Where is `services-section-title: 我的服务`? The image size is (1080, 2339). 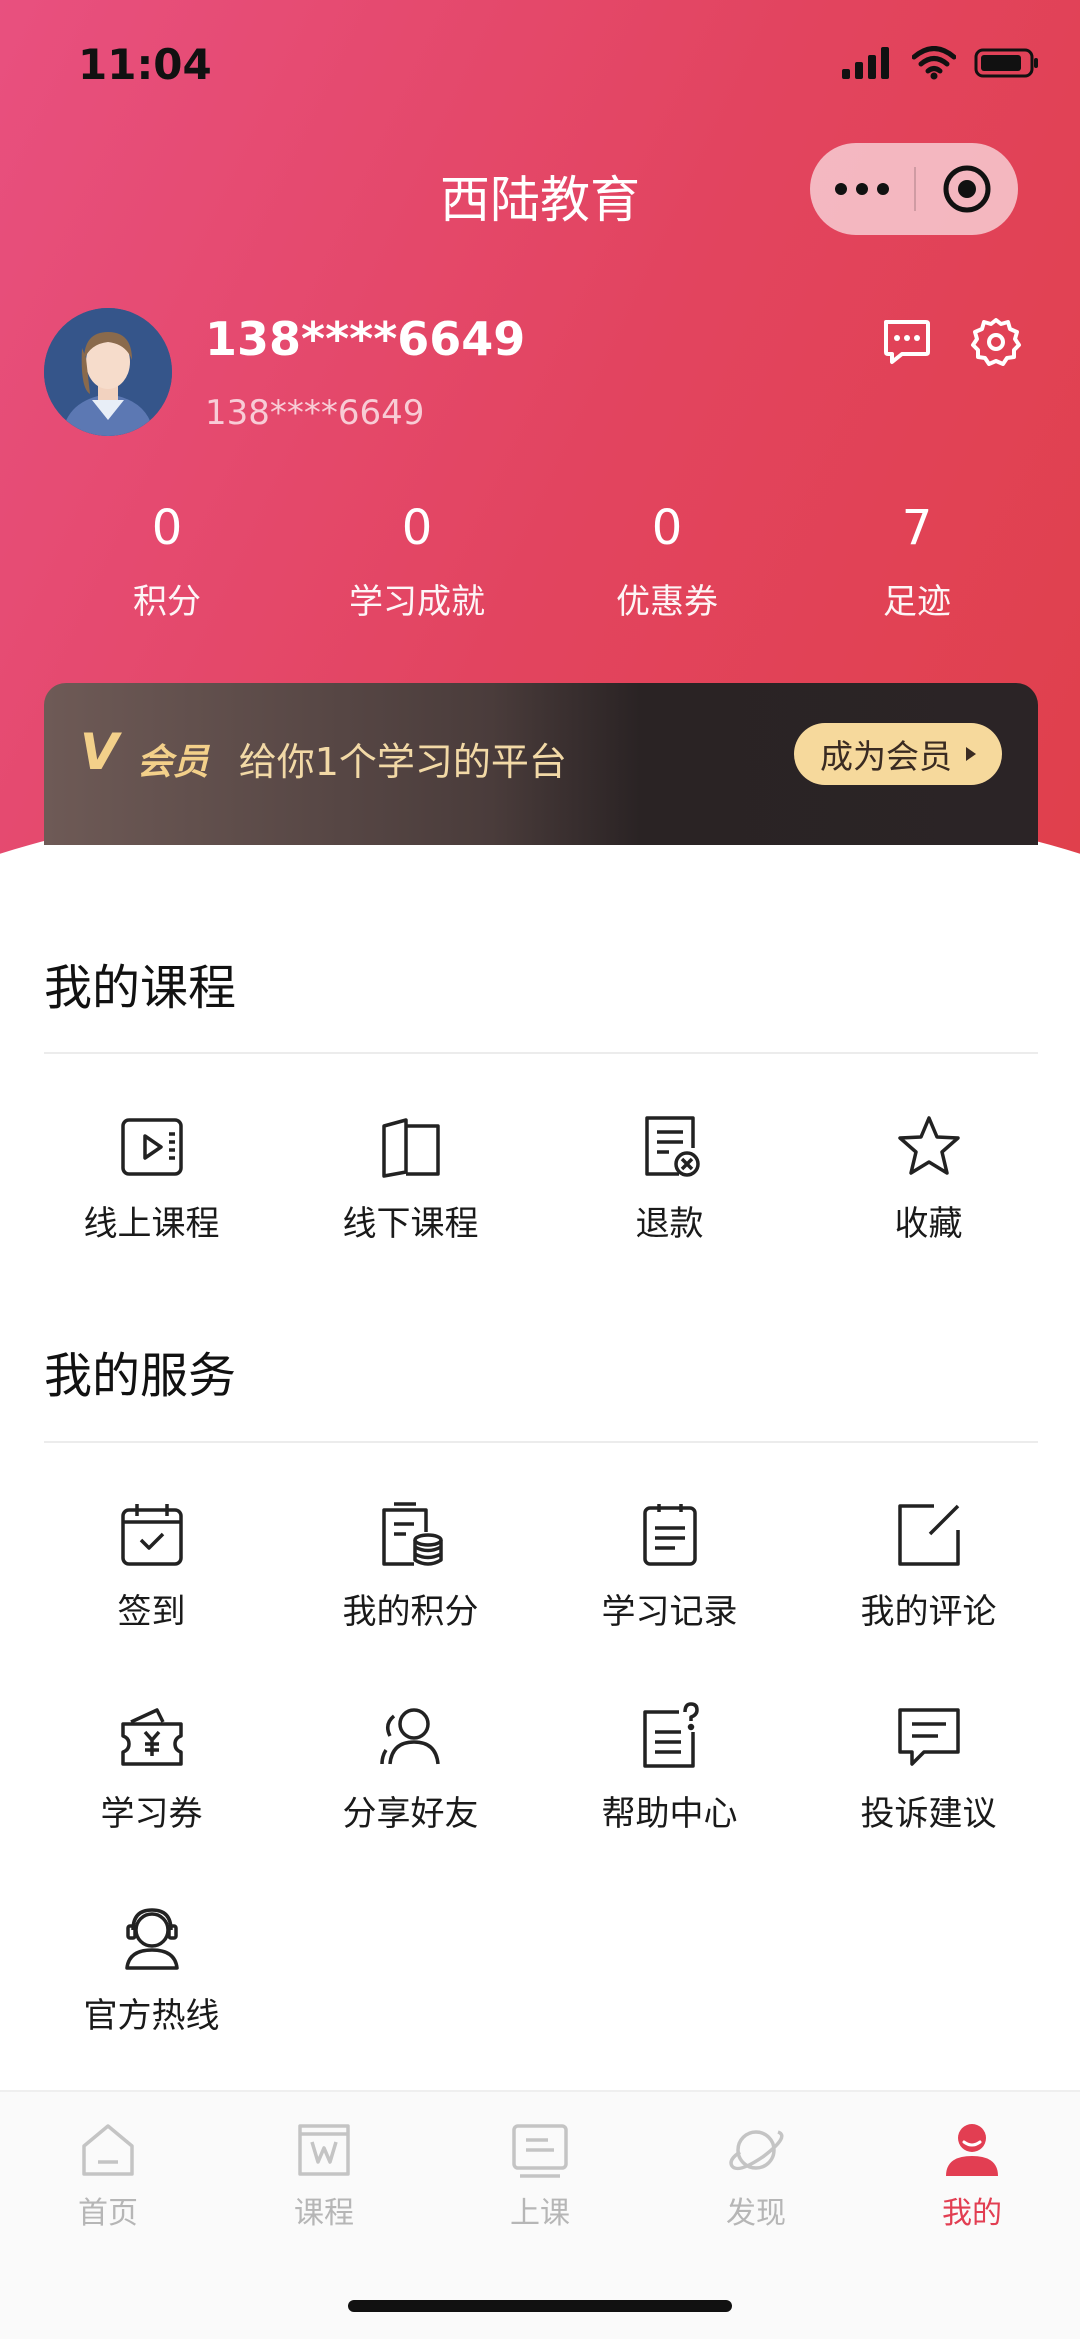
services-section-title: 我的服务 is located at coordinates (140, 1376).